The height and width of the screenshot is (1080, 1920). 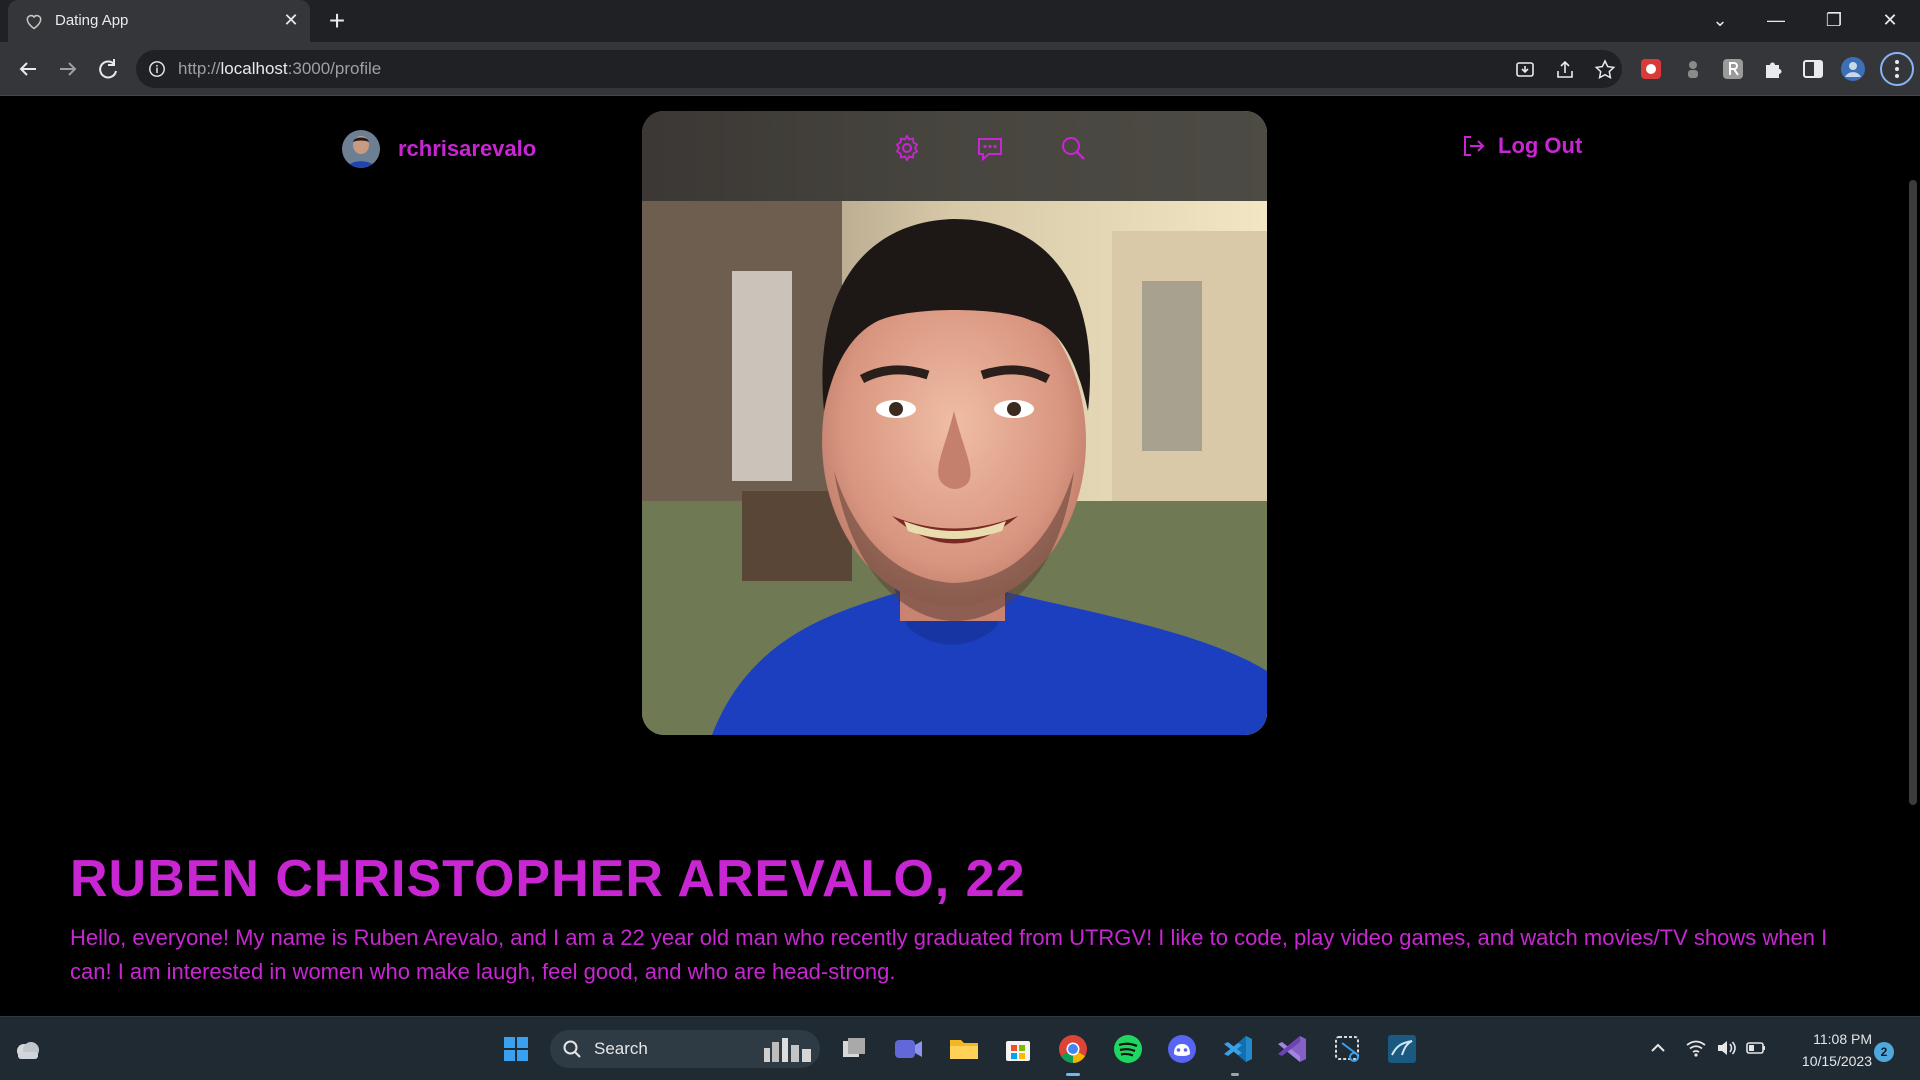 I want to click on file-explorer-icon, so click(x=964, y=1049).